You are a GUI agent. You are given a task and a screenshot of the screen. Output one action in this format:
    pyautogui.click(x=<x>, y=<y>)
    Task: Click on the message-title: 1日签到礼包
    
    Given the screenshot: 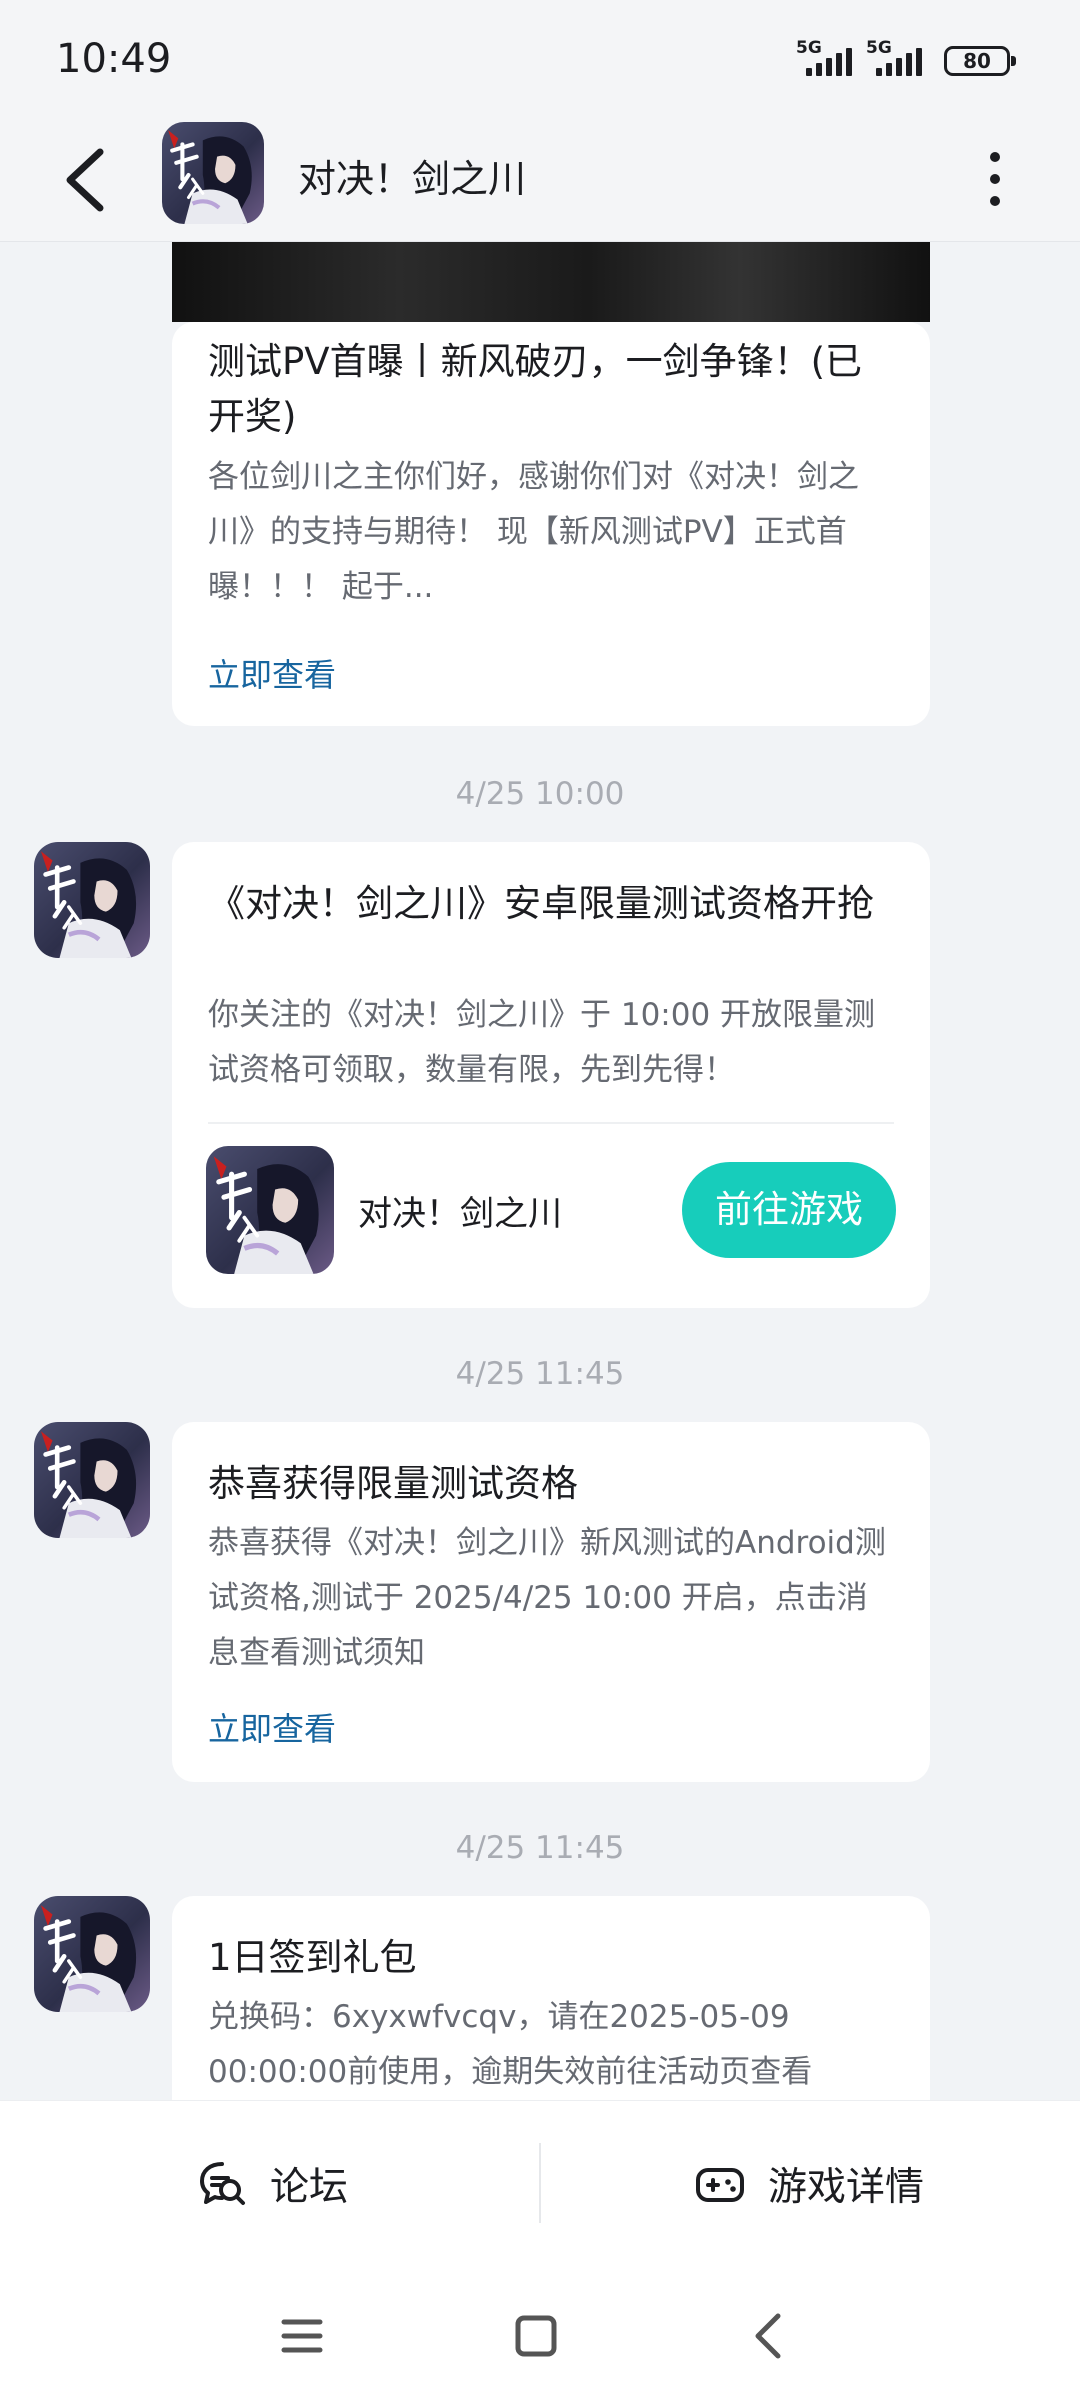 What is the action you would take?
    pyautogui.click(x=312, y=1957)
    